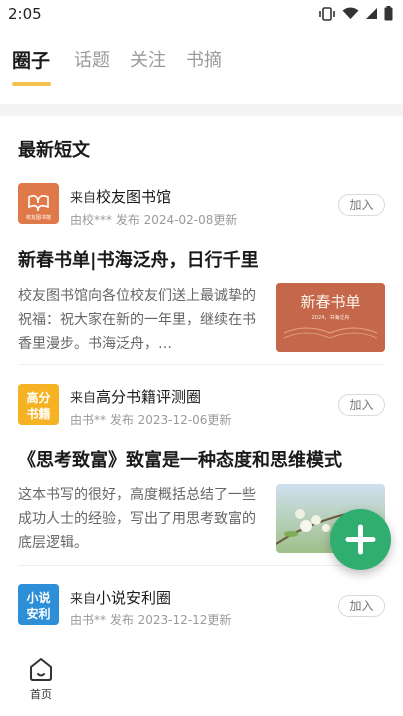 This screenshot has height=716, width=403. Describe the element at coordinates (41, 694) in the screenshot. I see `nav-home-label: 首页` at that location.